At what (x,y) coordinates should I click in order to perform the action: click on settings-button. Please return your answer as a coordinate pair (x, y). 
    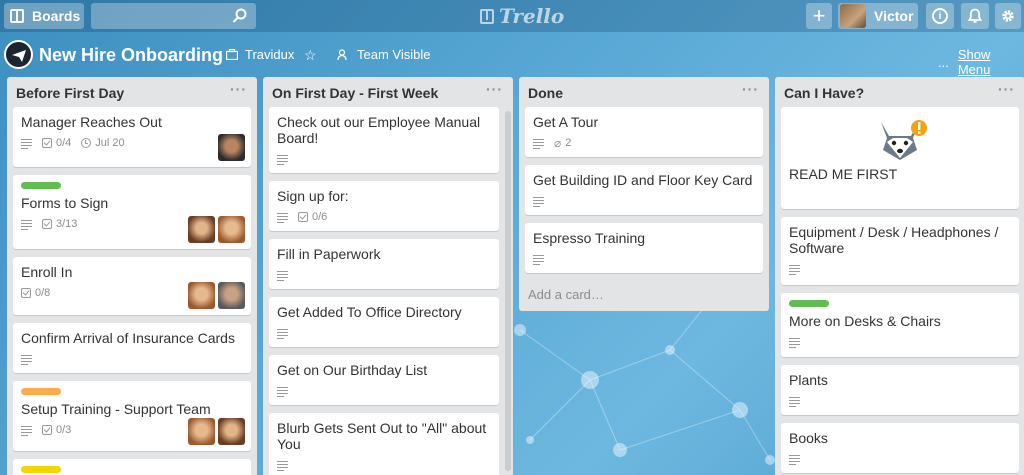
    Looking at the image, I should click on (1008, 16).